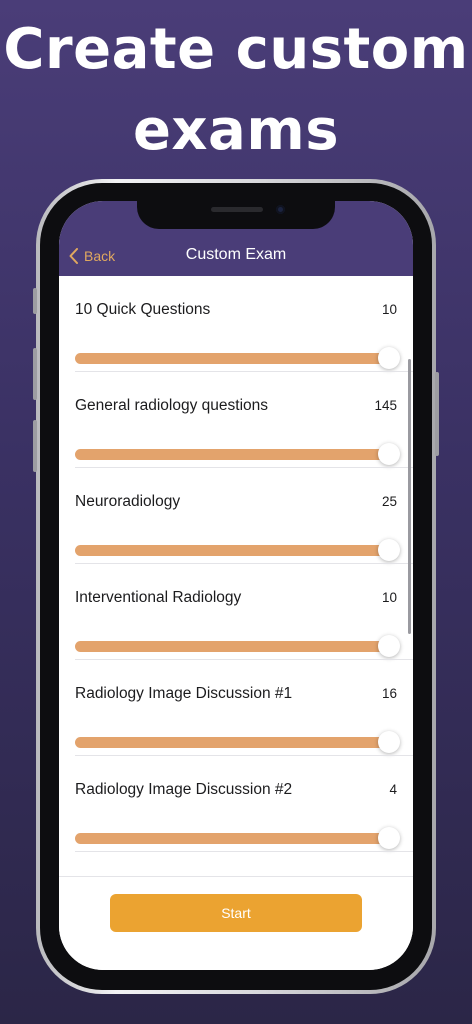 The width and height of the screenshot is (472, 1024). I want to click on notch, so click(236, 213).